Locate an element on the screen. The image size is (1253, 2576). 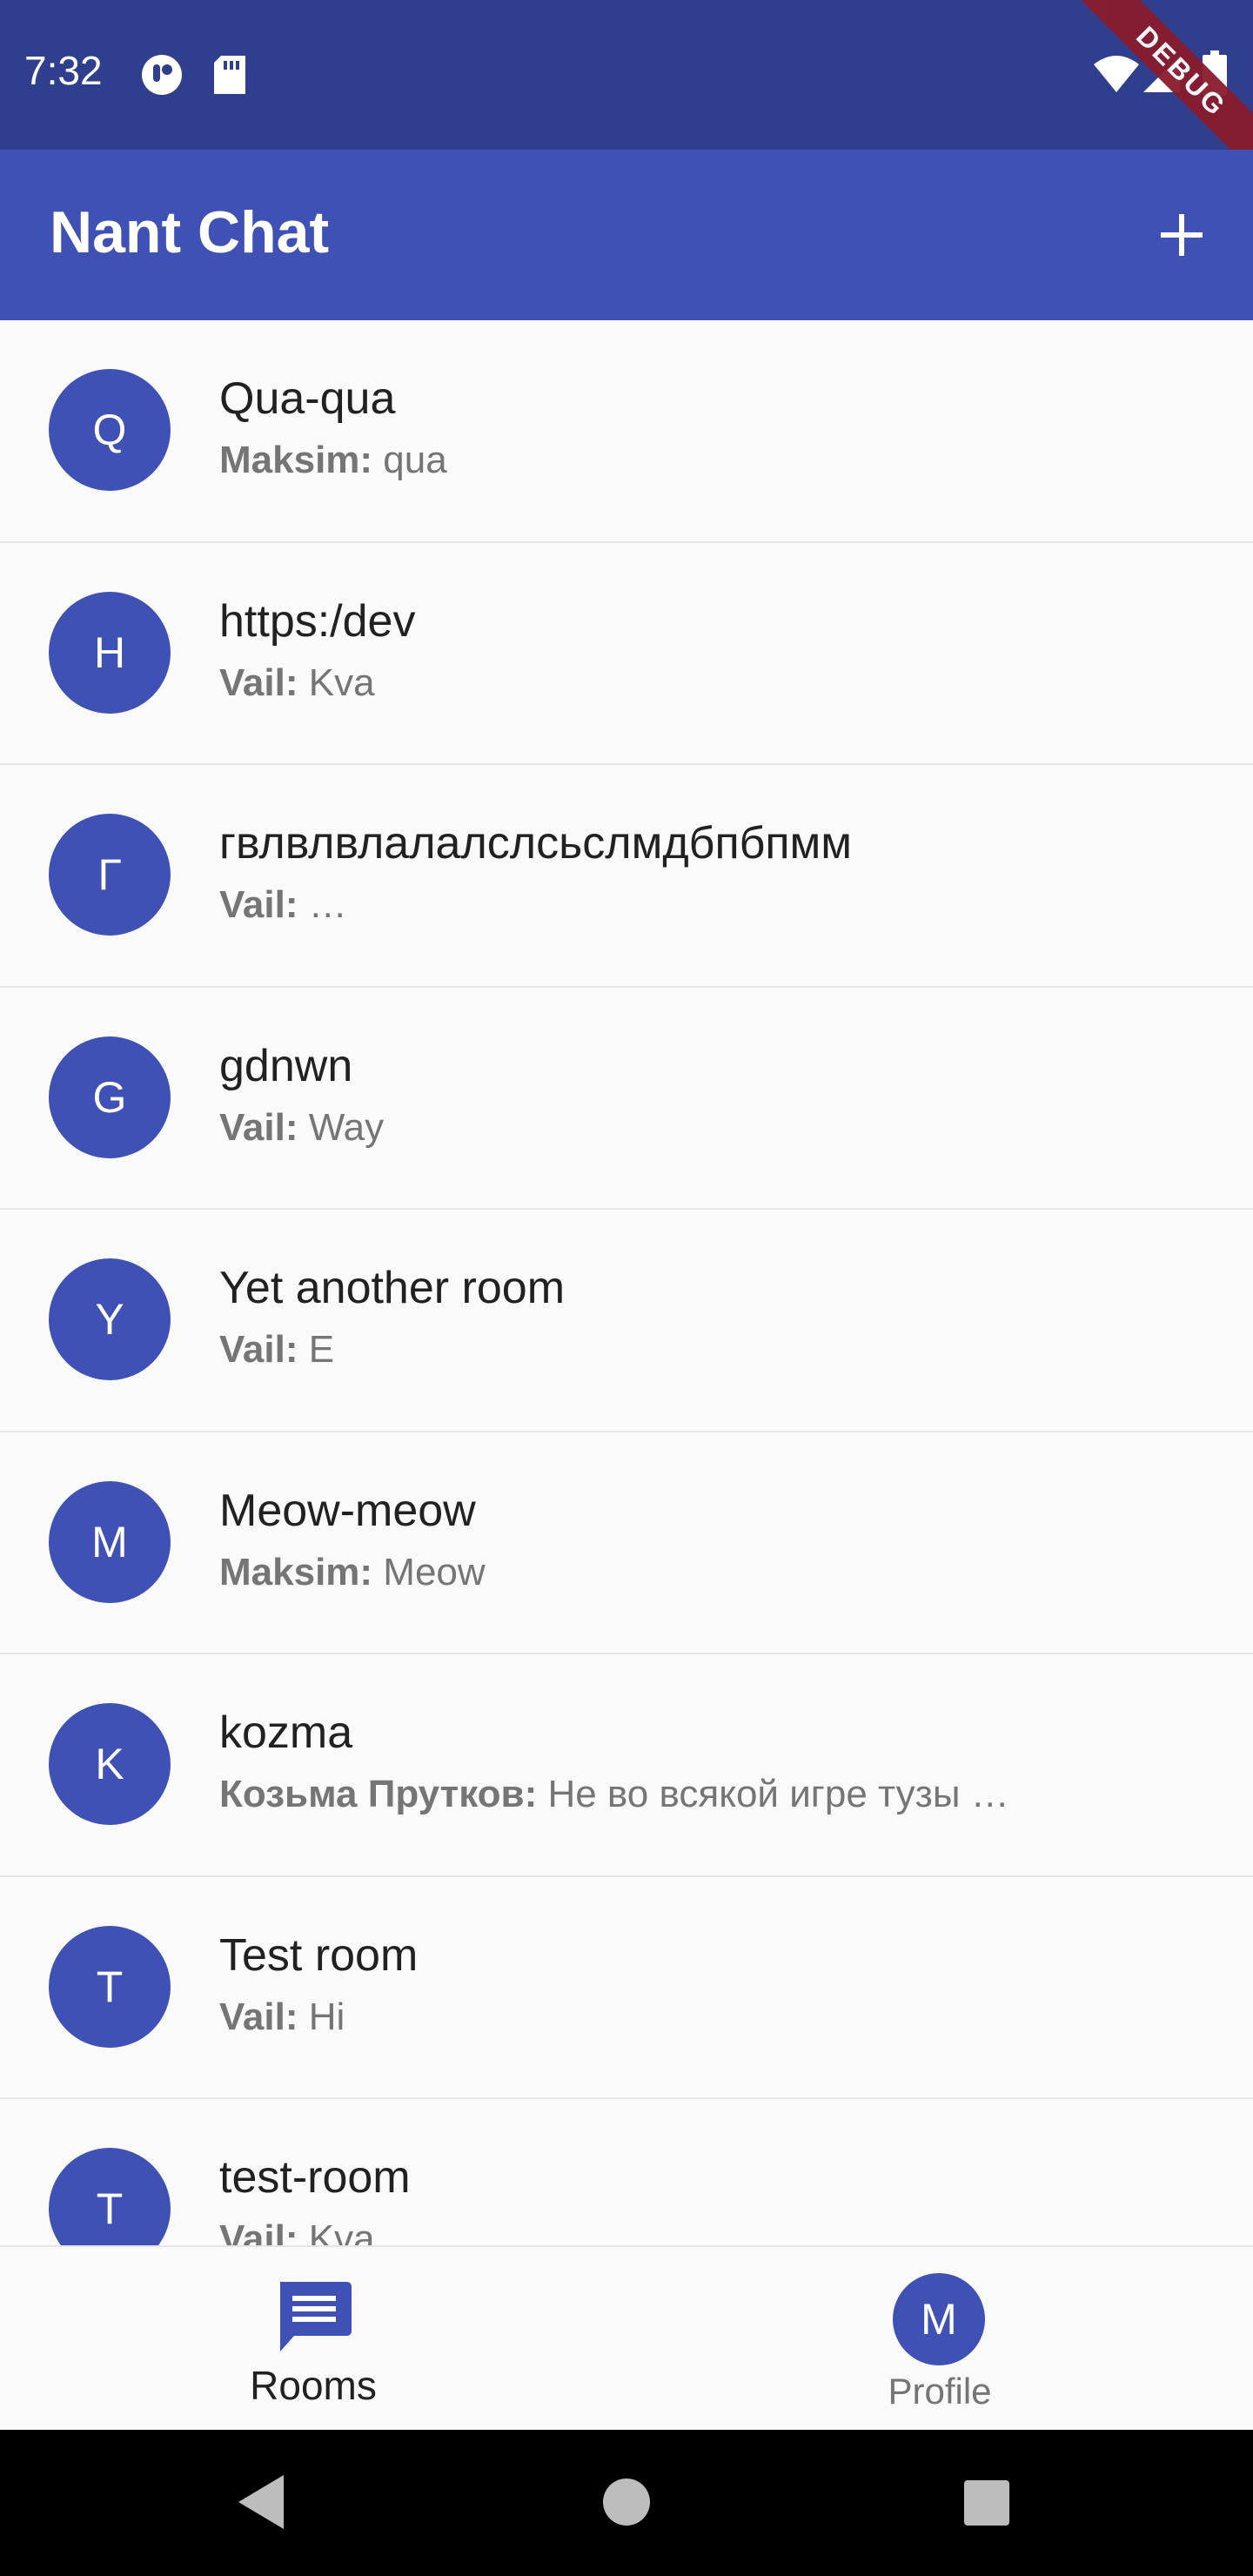
chat-icon is located at coordinates (316, 2316).